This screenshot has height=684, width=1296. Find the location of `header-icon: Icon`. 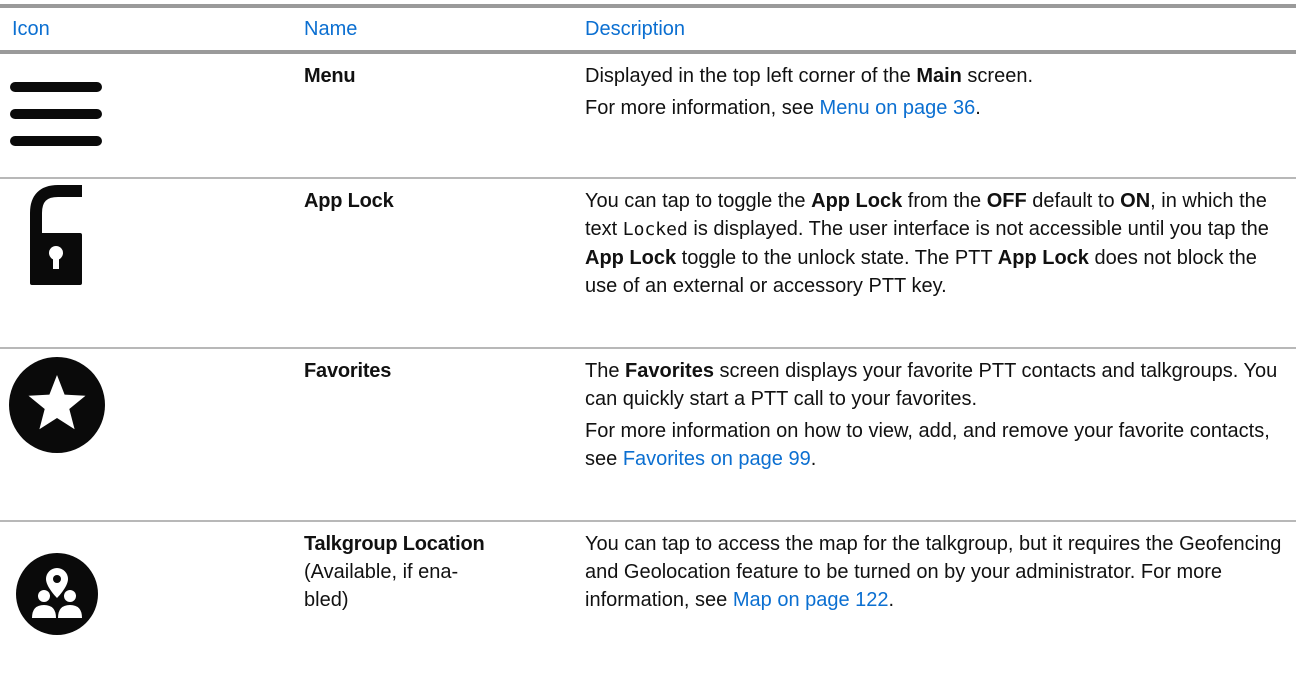

header-icon: Icon is located at coordinates (31, 29).